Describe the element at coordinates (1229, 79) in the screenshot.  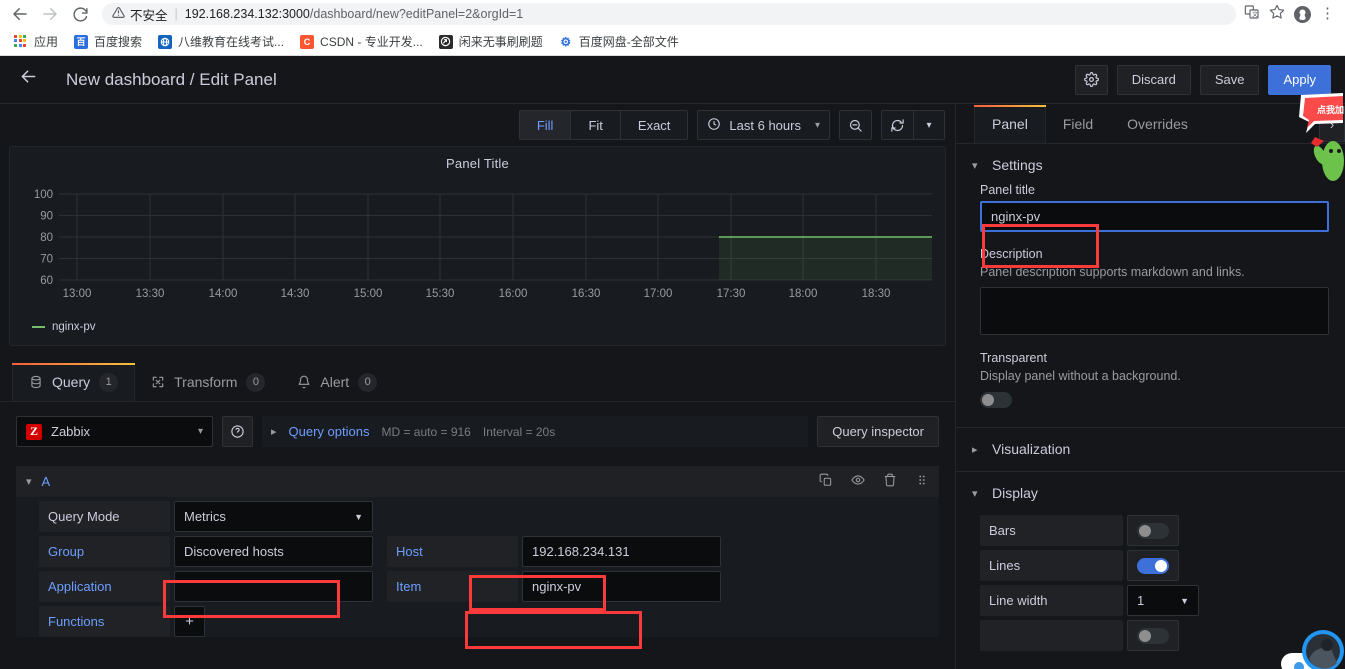
I see `save-button: Save` at that location.